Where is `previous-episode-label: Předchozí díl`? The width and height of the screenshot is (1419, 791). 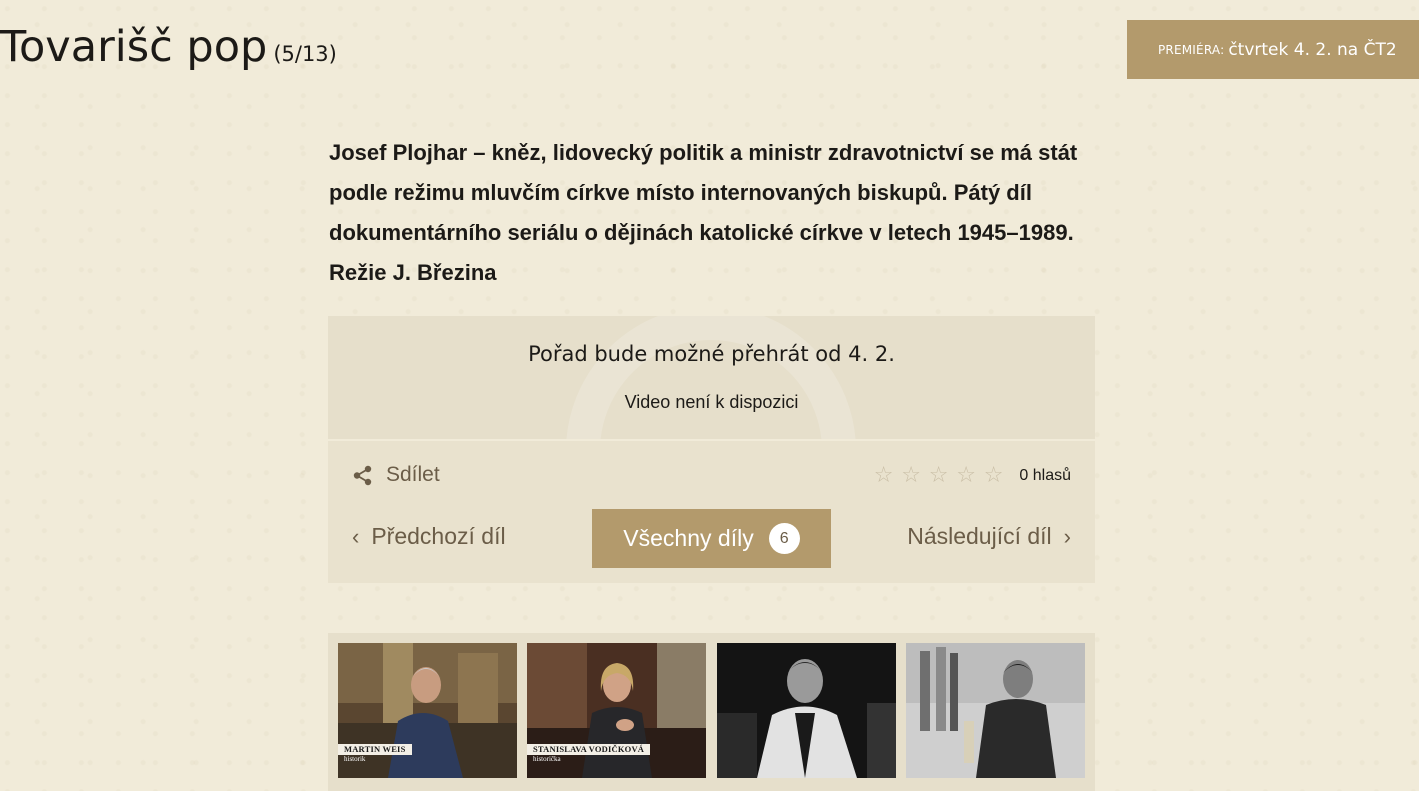 previous-episode-label: Předchozí díl is located at coordinates (438, 536).